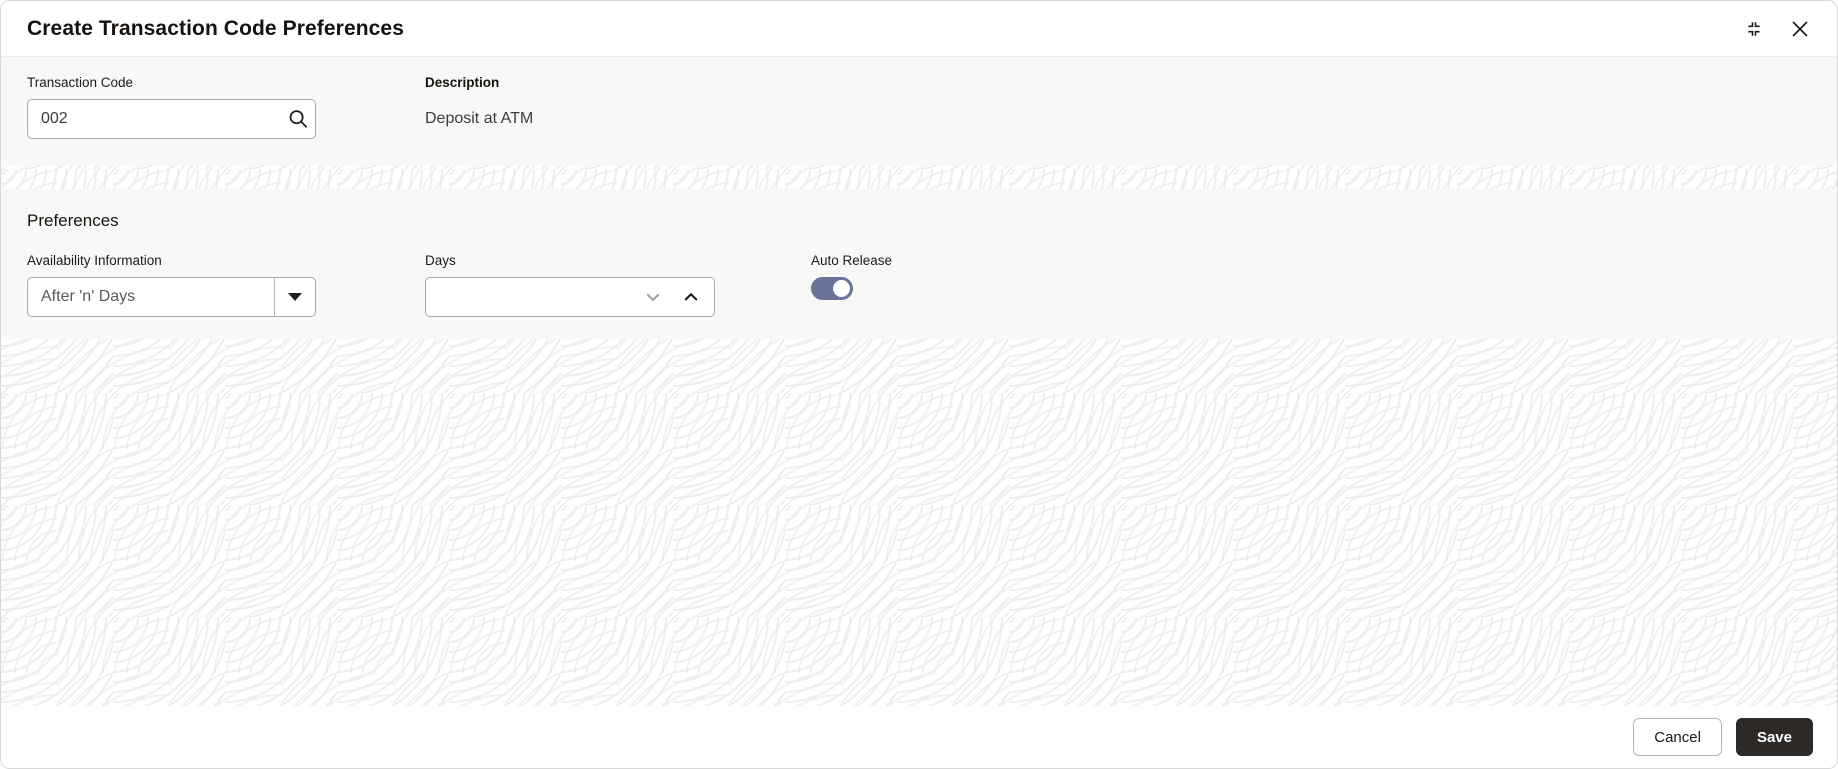  I want to click on dialog-footer: Cancel Save, so click(919, 737).